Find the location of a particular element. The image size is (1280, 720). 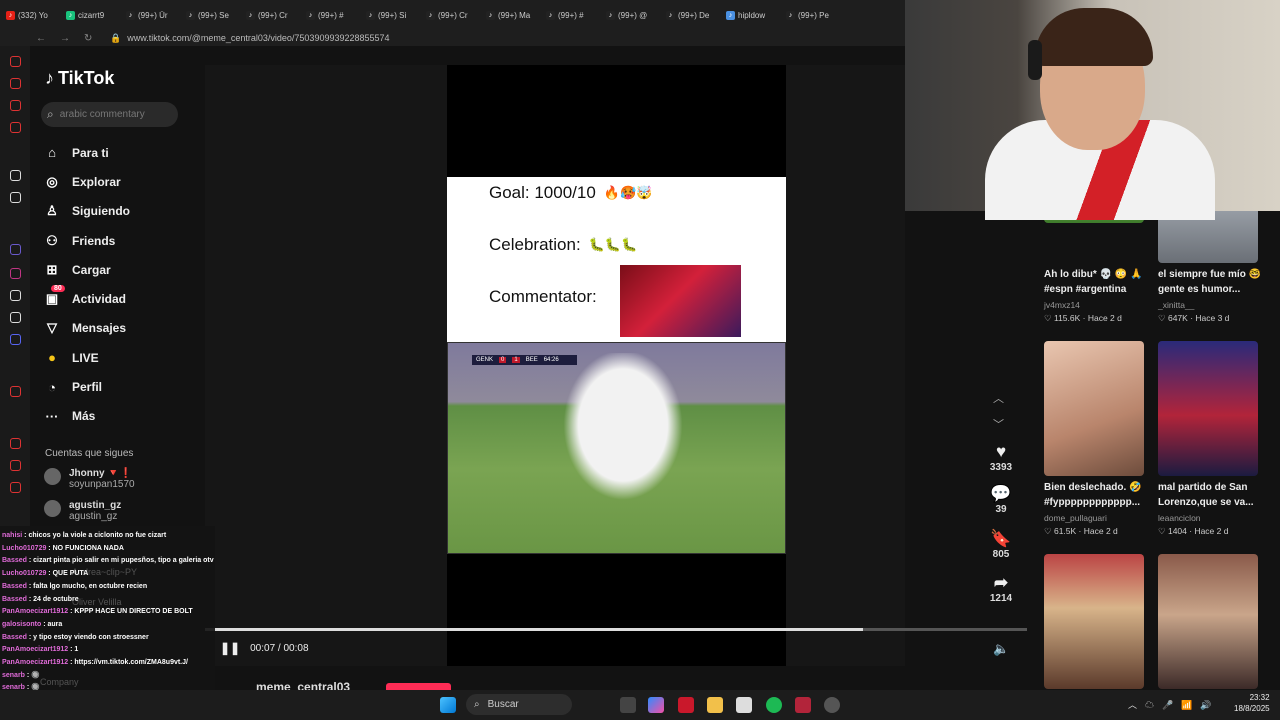

browser-tab: ♪ (99+) Se is located at coordinates (216, 15).